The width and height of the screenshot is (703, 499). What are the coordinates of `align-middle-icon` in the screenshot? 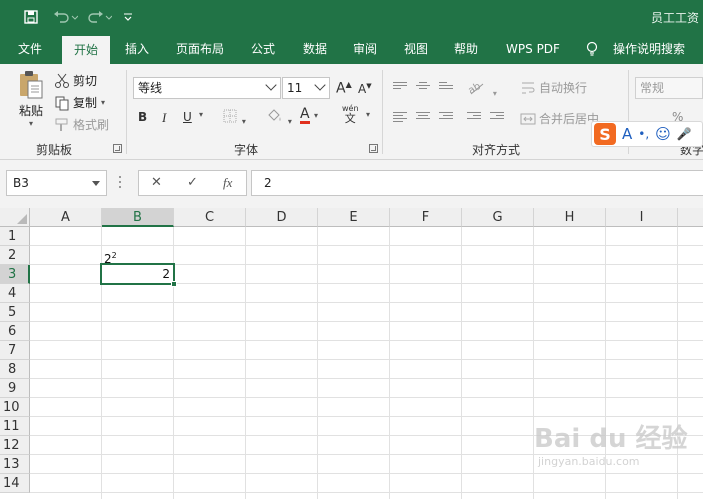 It's located at (423, 88).